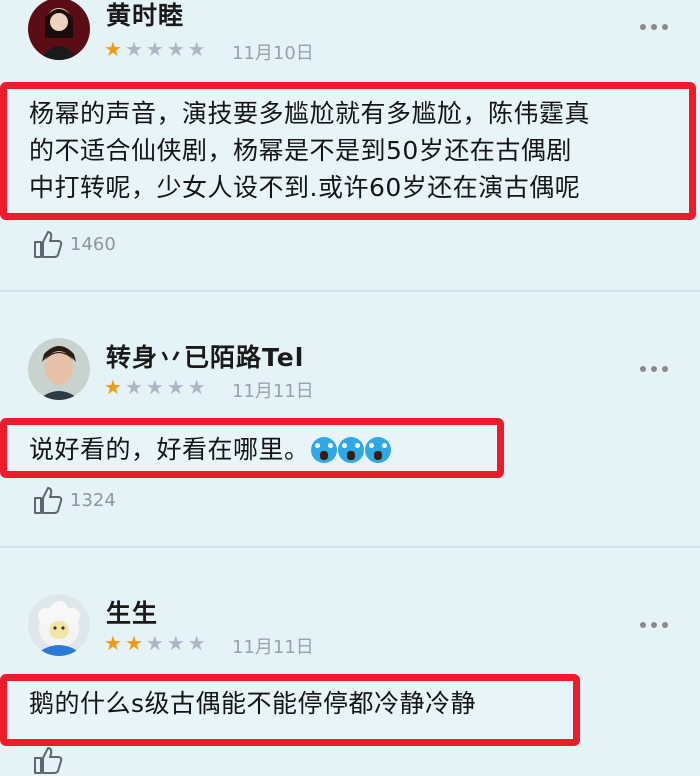  Describe the element at coordinates (305, 187) in the screenshot. I see `comment-line: 中打转呢，少女人设不到.或许60岁还在演古偶呢` at that location.